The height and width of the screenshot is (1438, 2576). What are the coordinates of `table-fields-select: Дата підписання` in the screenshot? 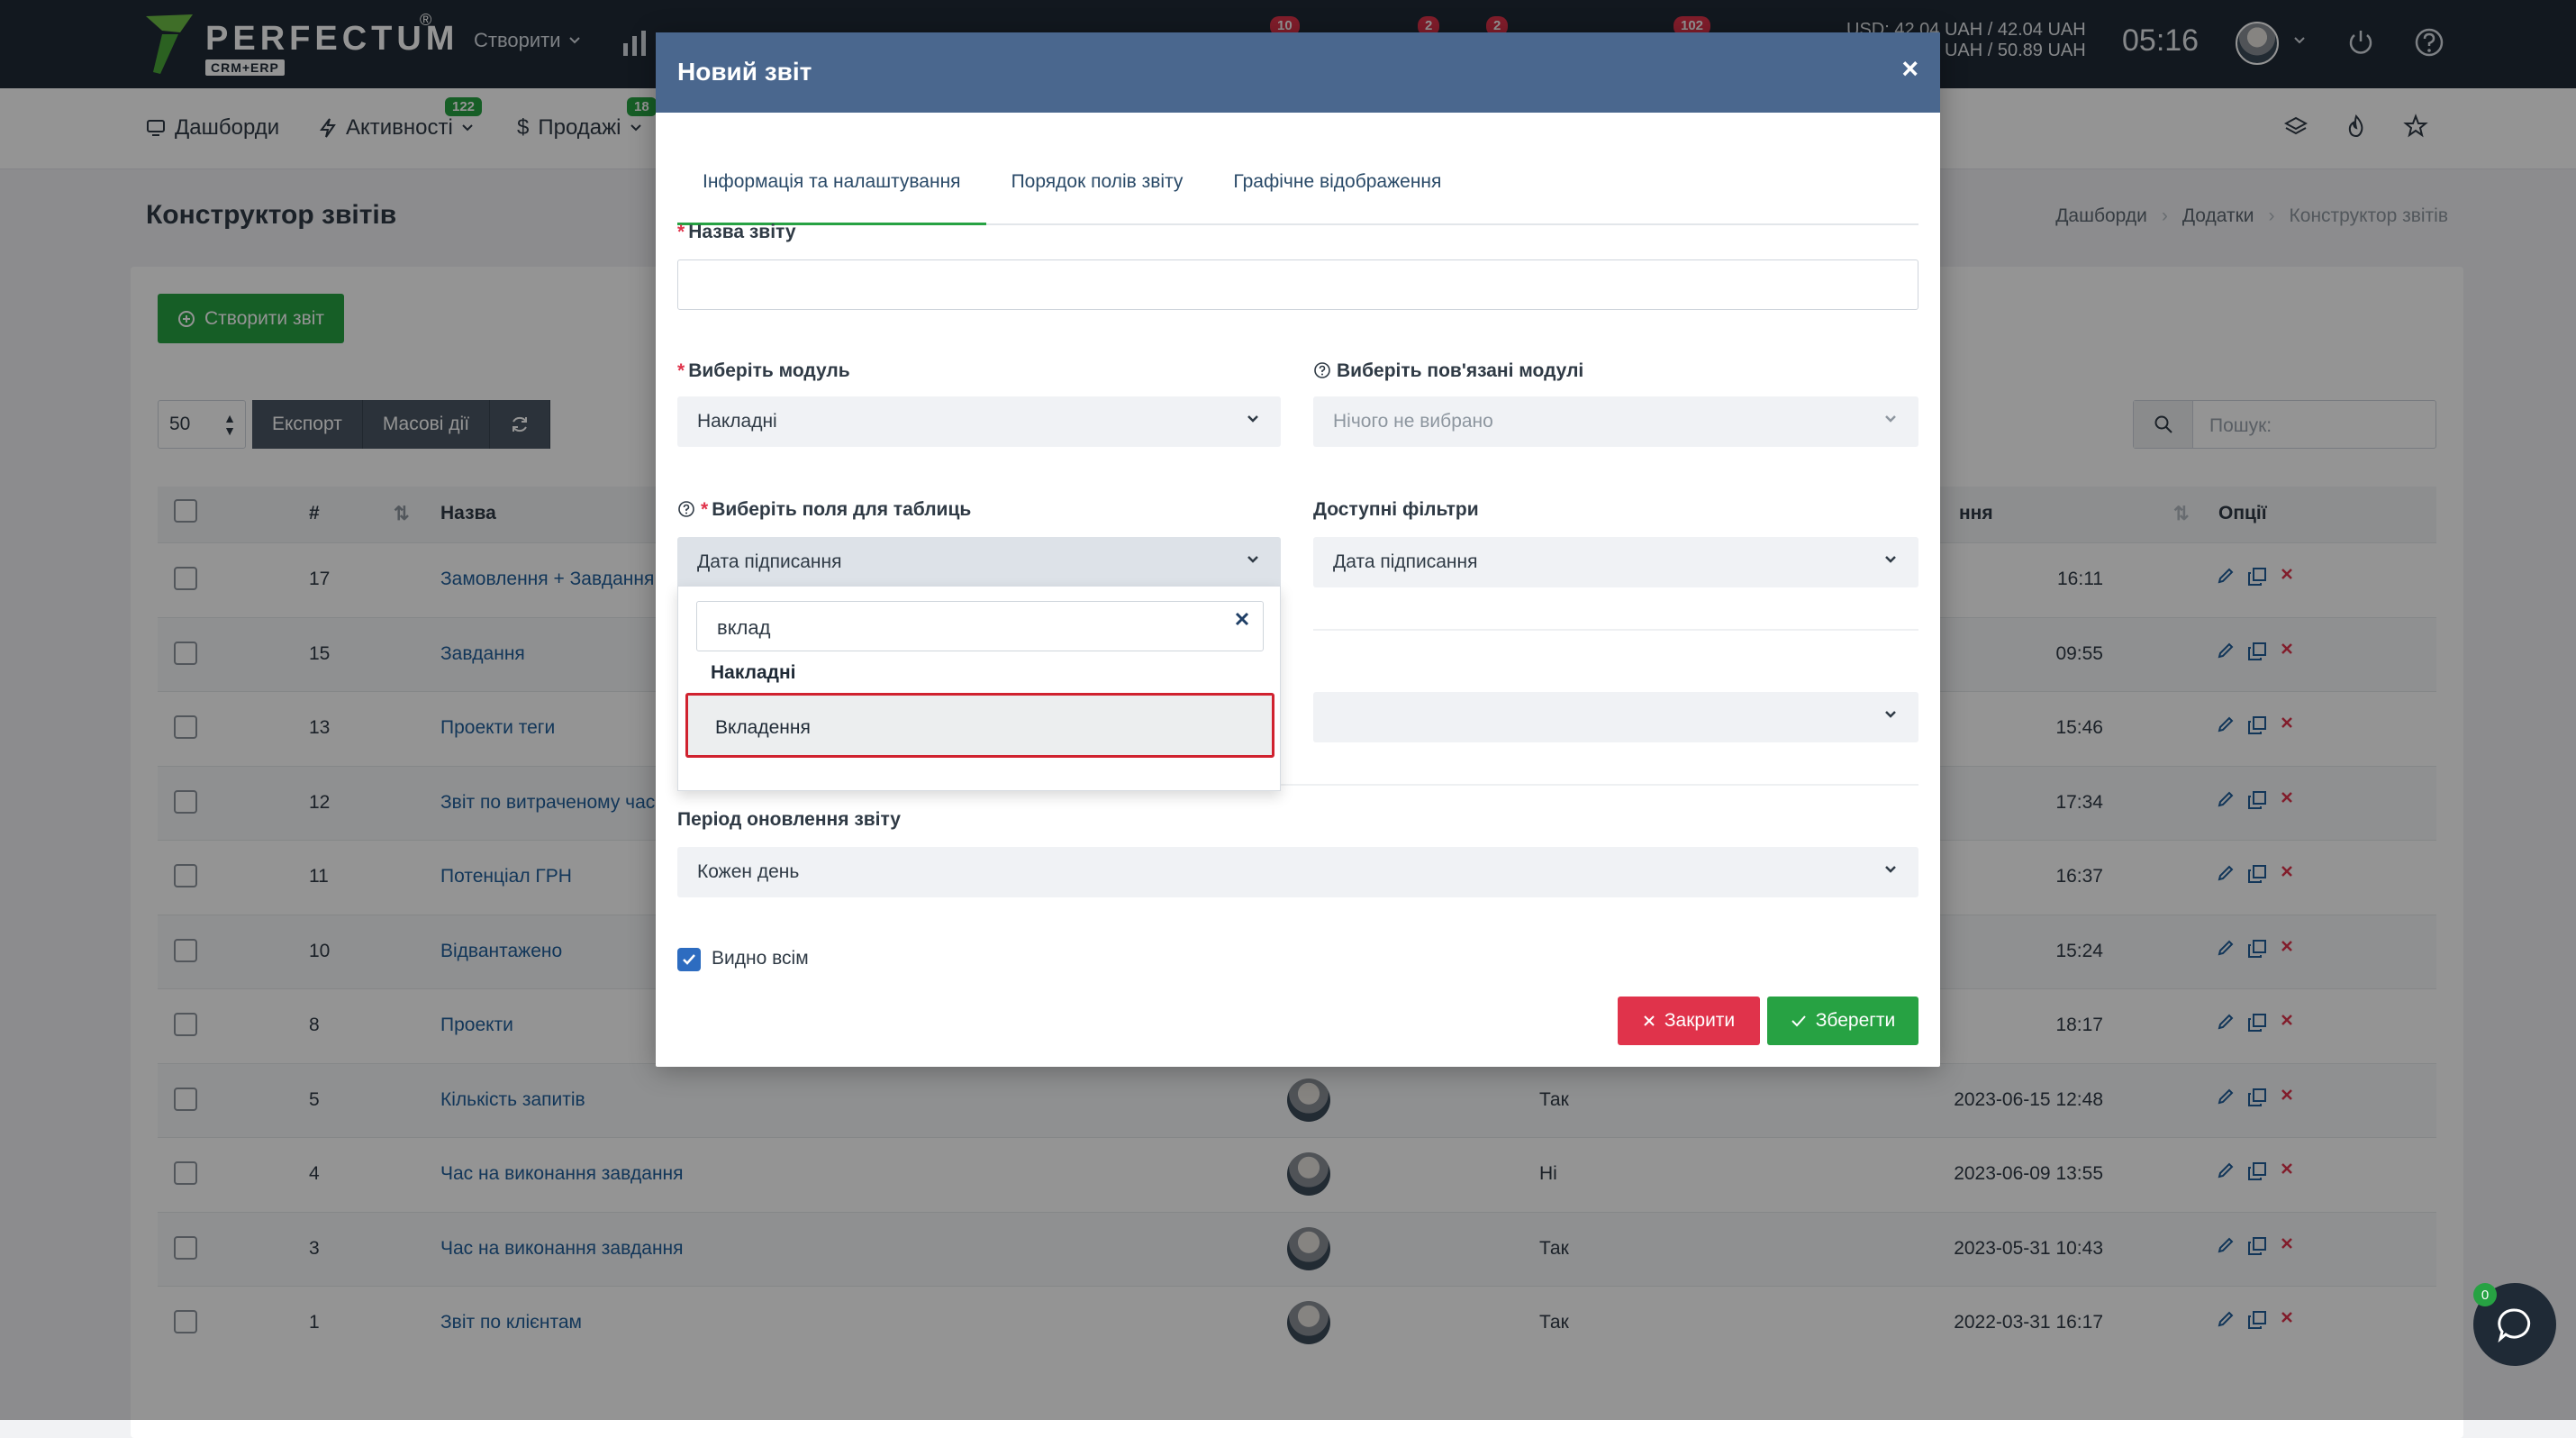 It's located at (979, 562).